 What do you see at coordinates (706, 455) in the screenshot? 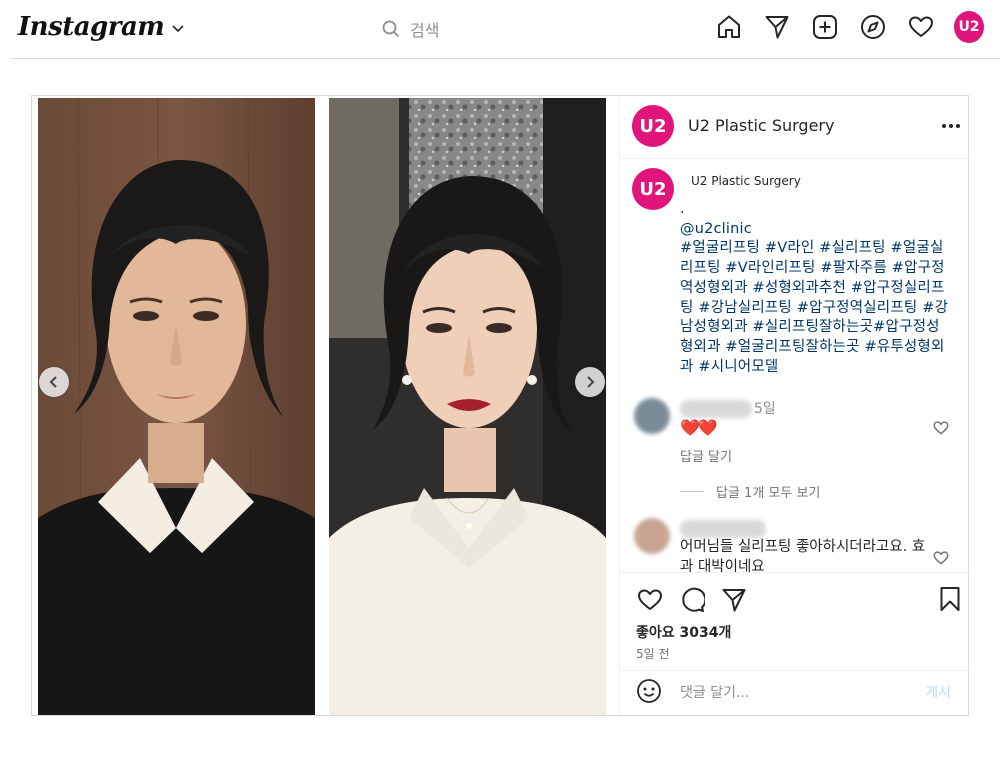
I see `reply-button: 답글 달기` at bounding box center [706, 455].